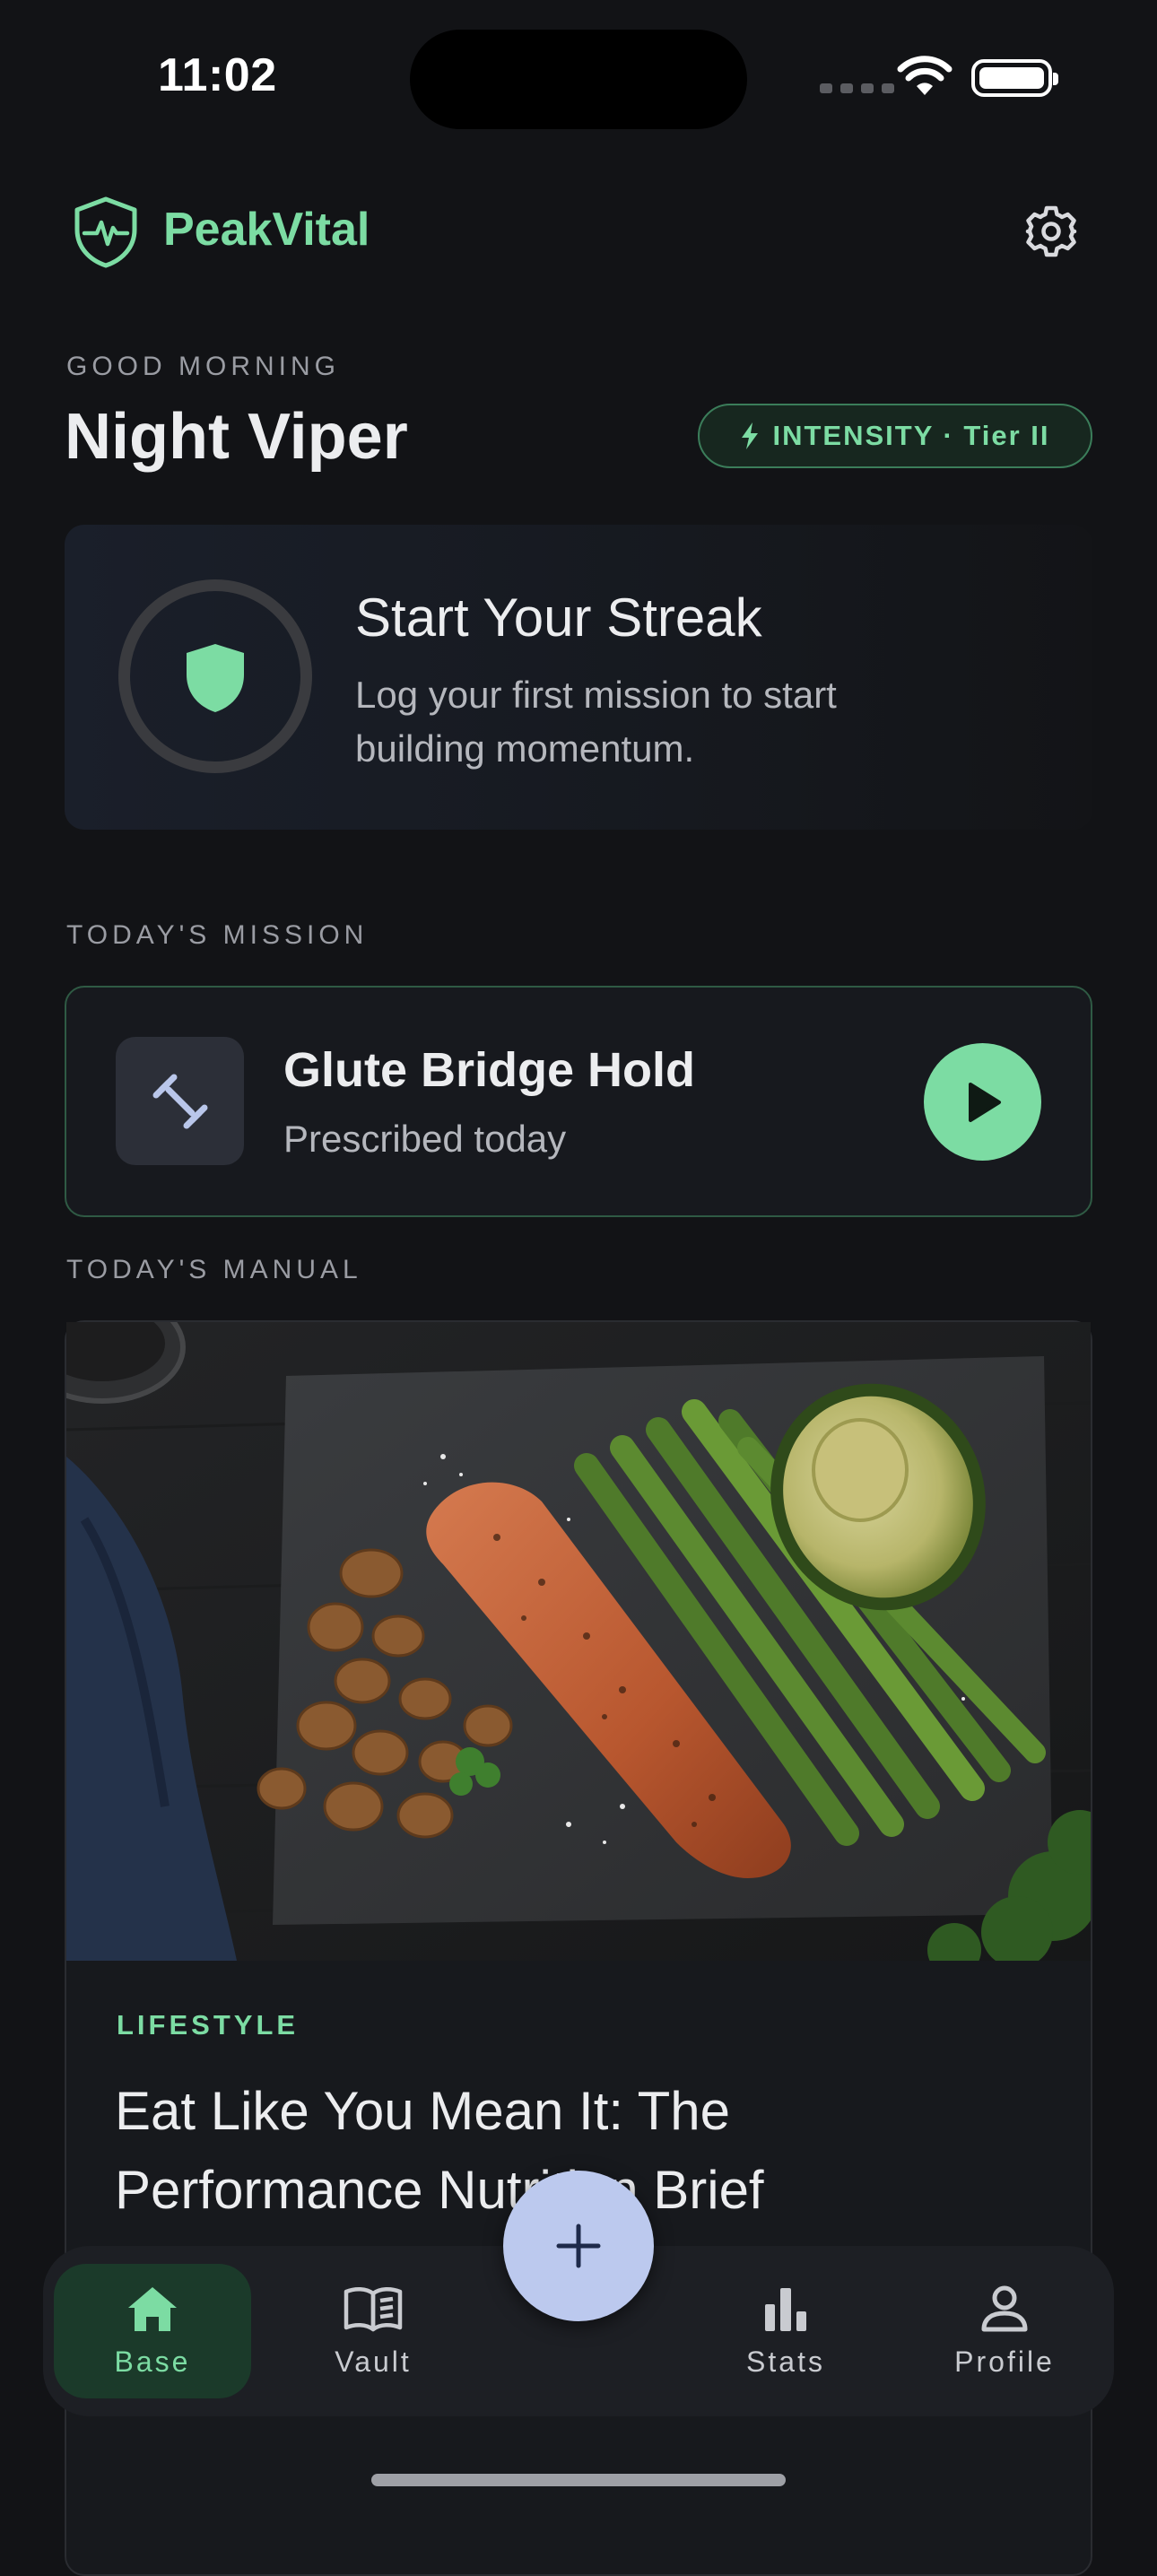 The image size is (1157, 2576). I want to click on shield-heartbeat-logo-icon, so click(105, 232).